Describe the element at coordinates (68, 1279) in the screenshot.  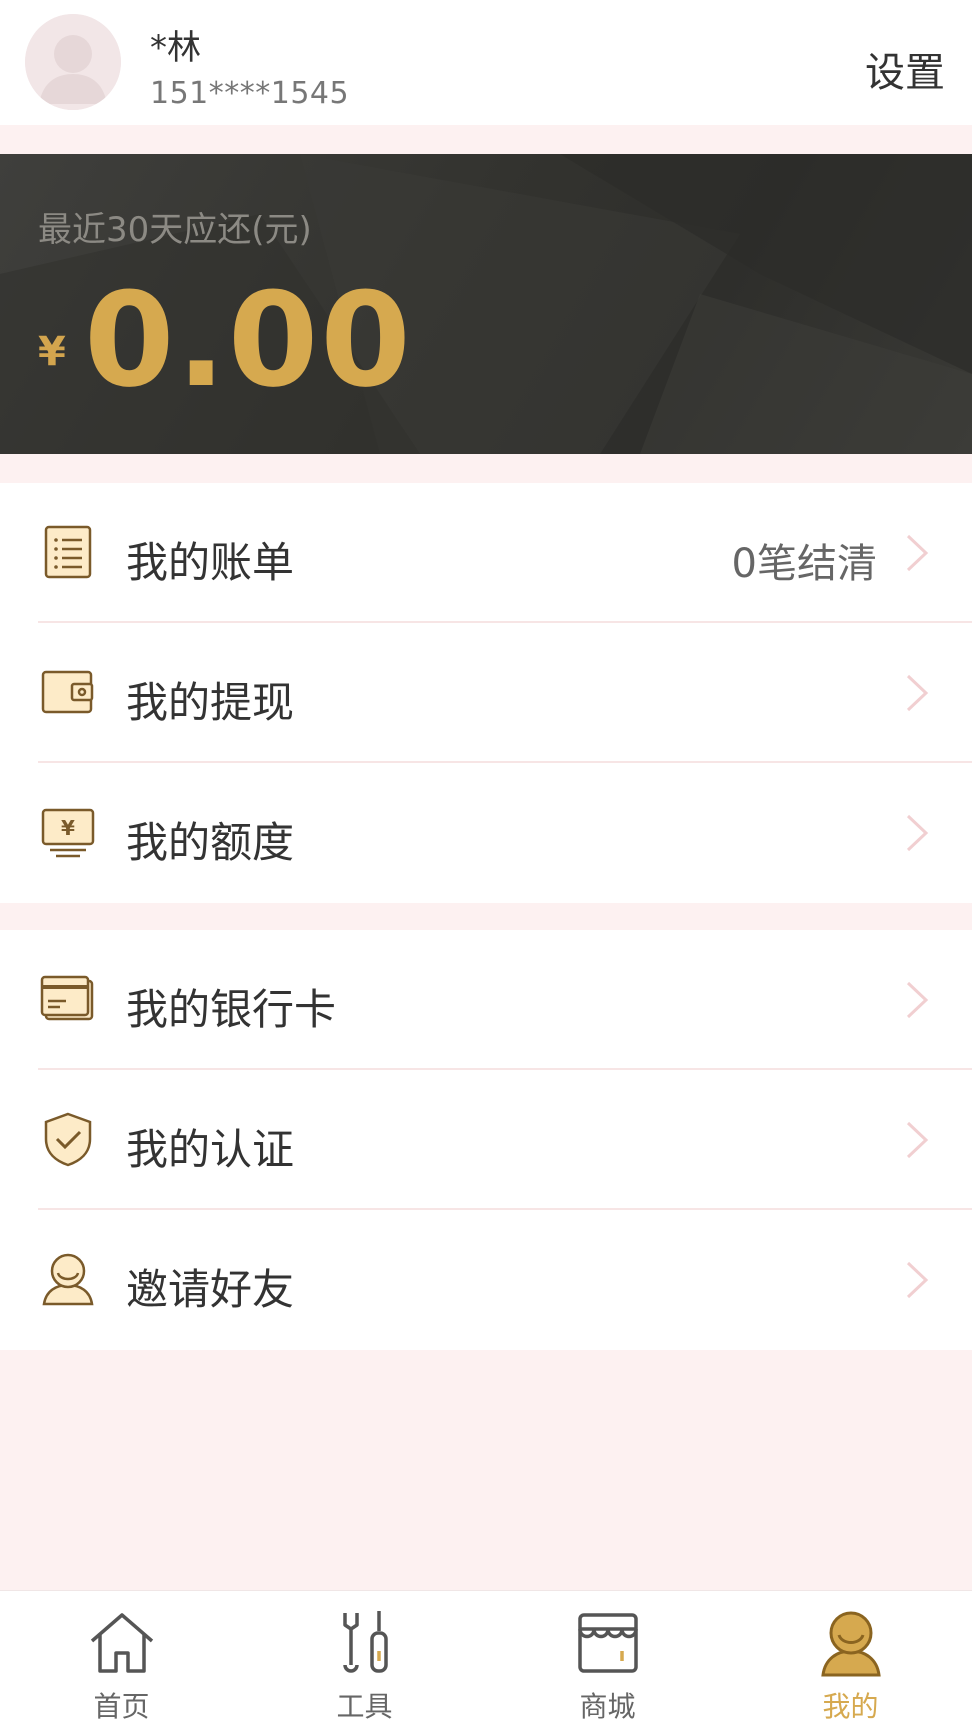
I see `invite-user-icon` at that location.